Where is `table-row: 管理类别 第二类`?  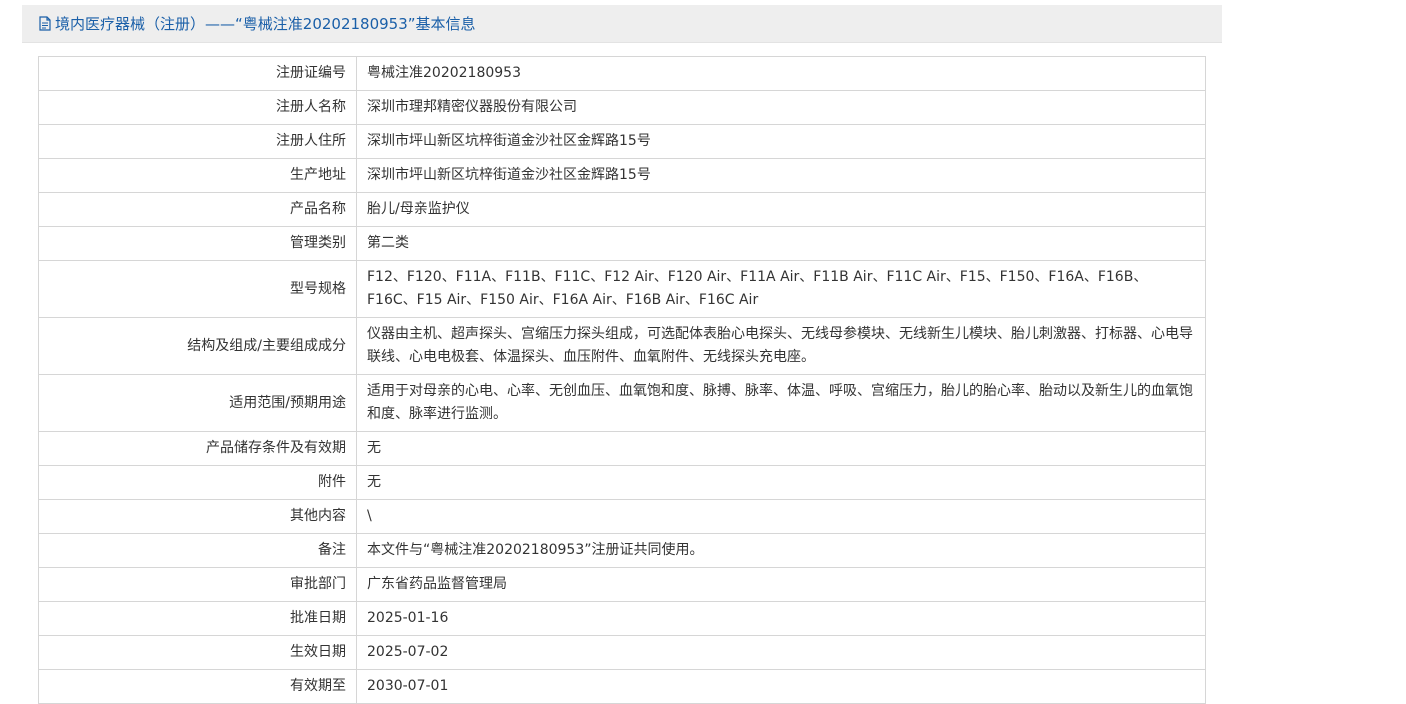 table-row: 管理类别 第二类 is located at coordinates (622, 243).